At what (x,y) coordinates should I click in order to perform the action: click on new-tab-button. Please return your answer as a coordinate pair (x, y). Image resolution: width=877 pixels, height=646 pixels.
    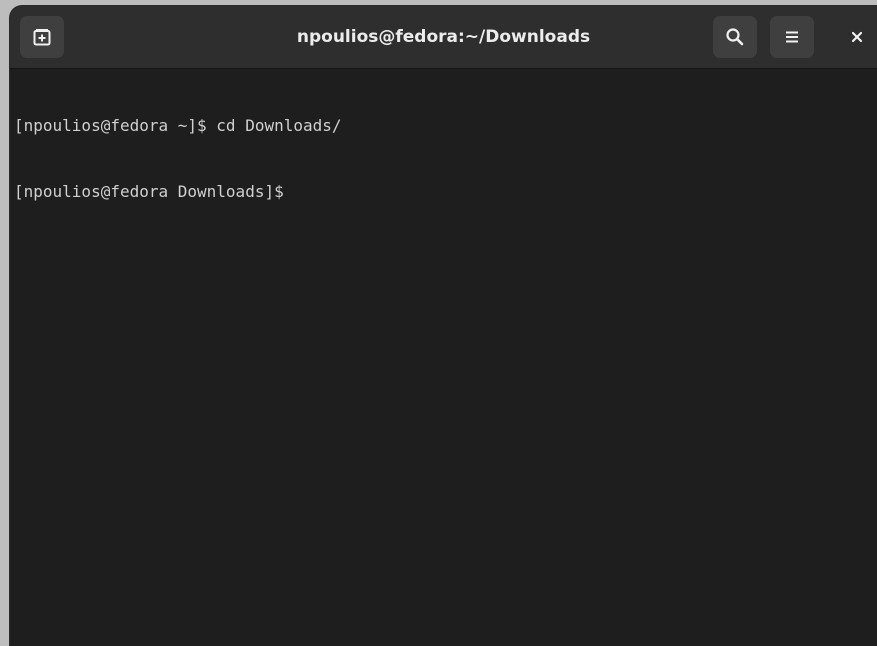
    Looking at the image, I should click on (42, 37).